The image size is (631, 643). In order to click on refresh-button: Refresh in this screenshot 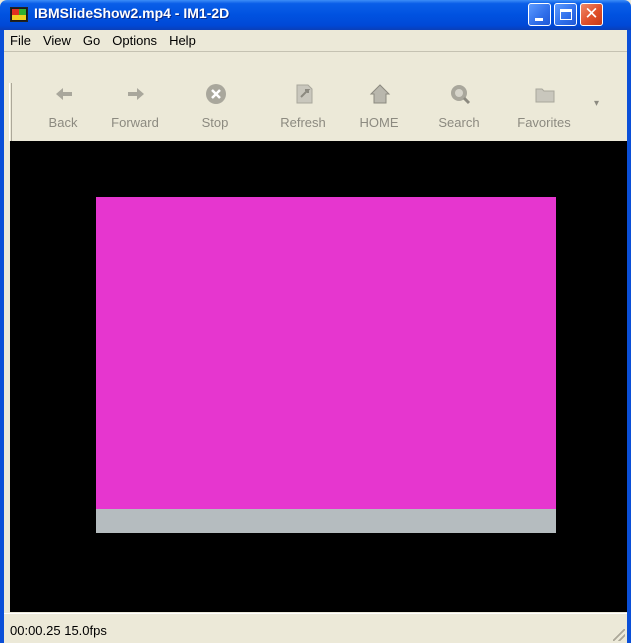, I will do `click(303, 109)`.